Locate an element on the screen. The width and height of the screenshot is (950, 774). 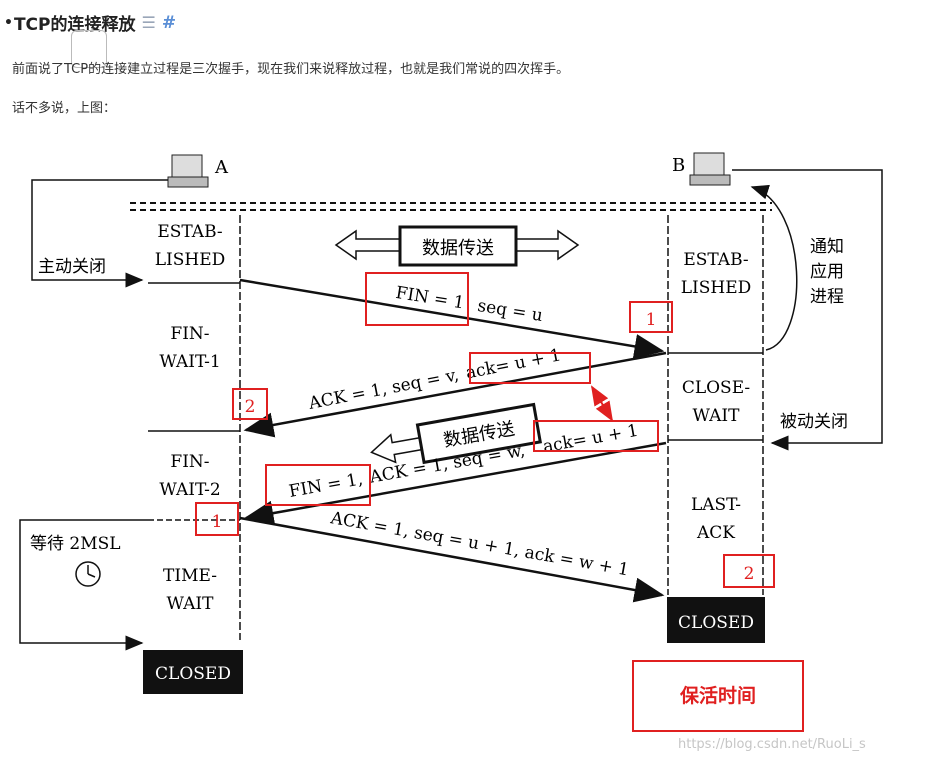
watermark: https://blog.csdn.net/RuoLi_s is located at coordinates (772, 744).